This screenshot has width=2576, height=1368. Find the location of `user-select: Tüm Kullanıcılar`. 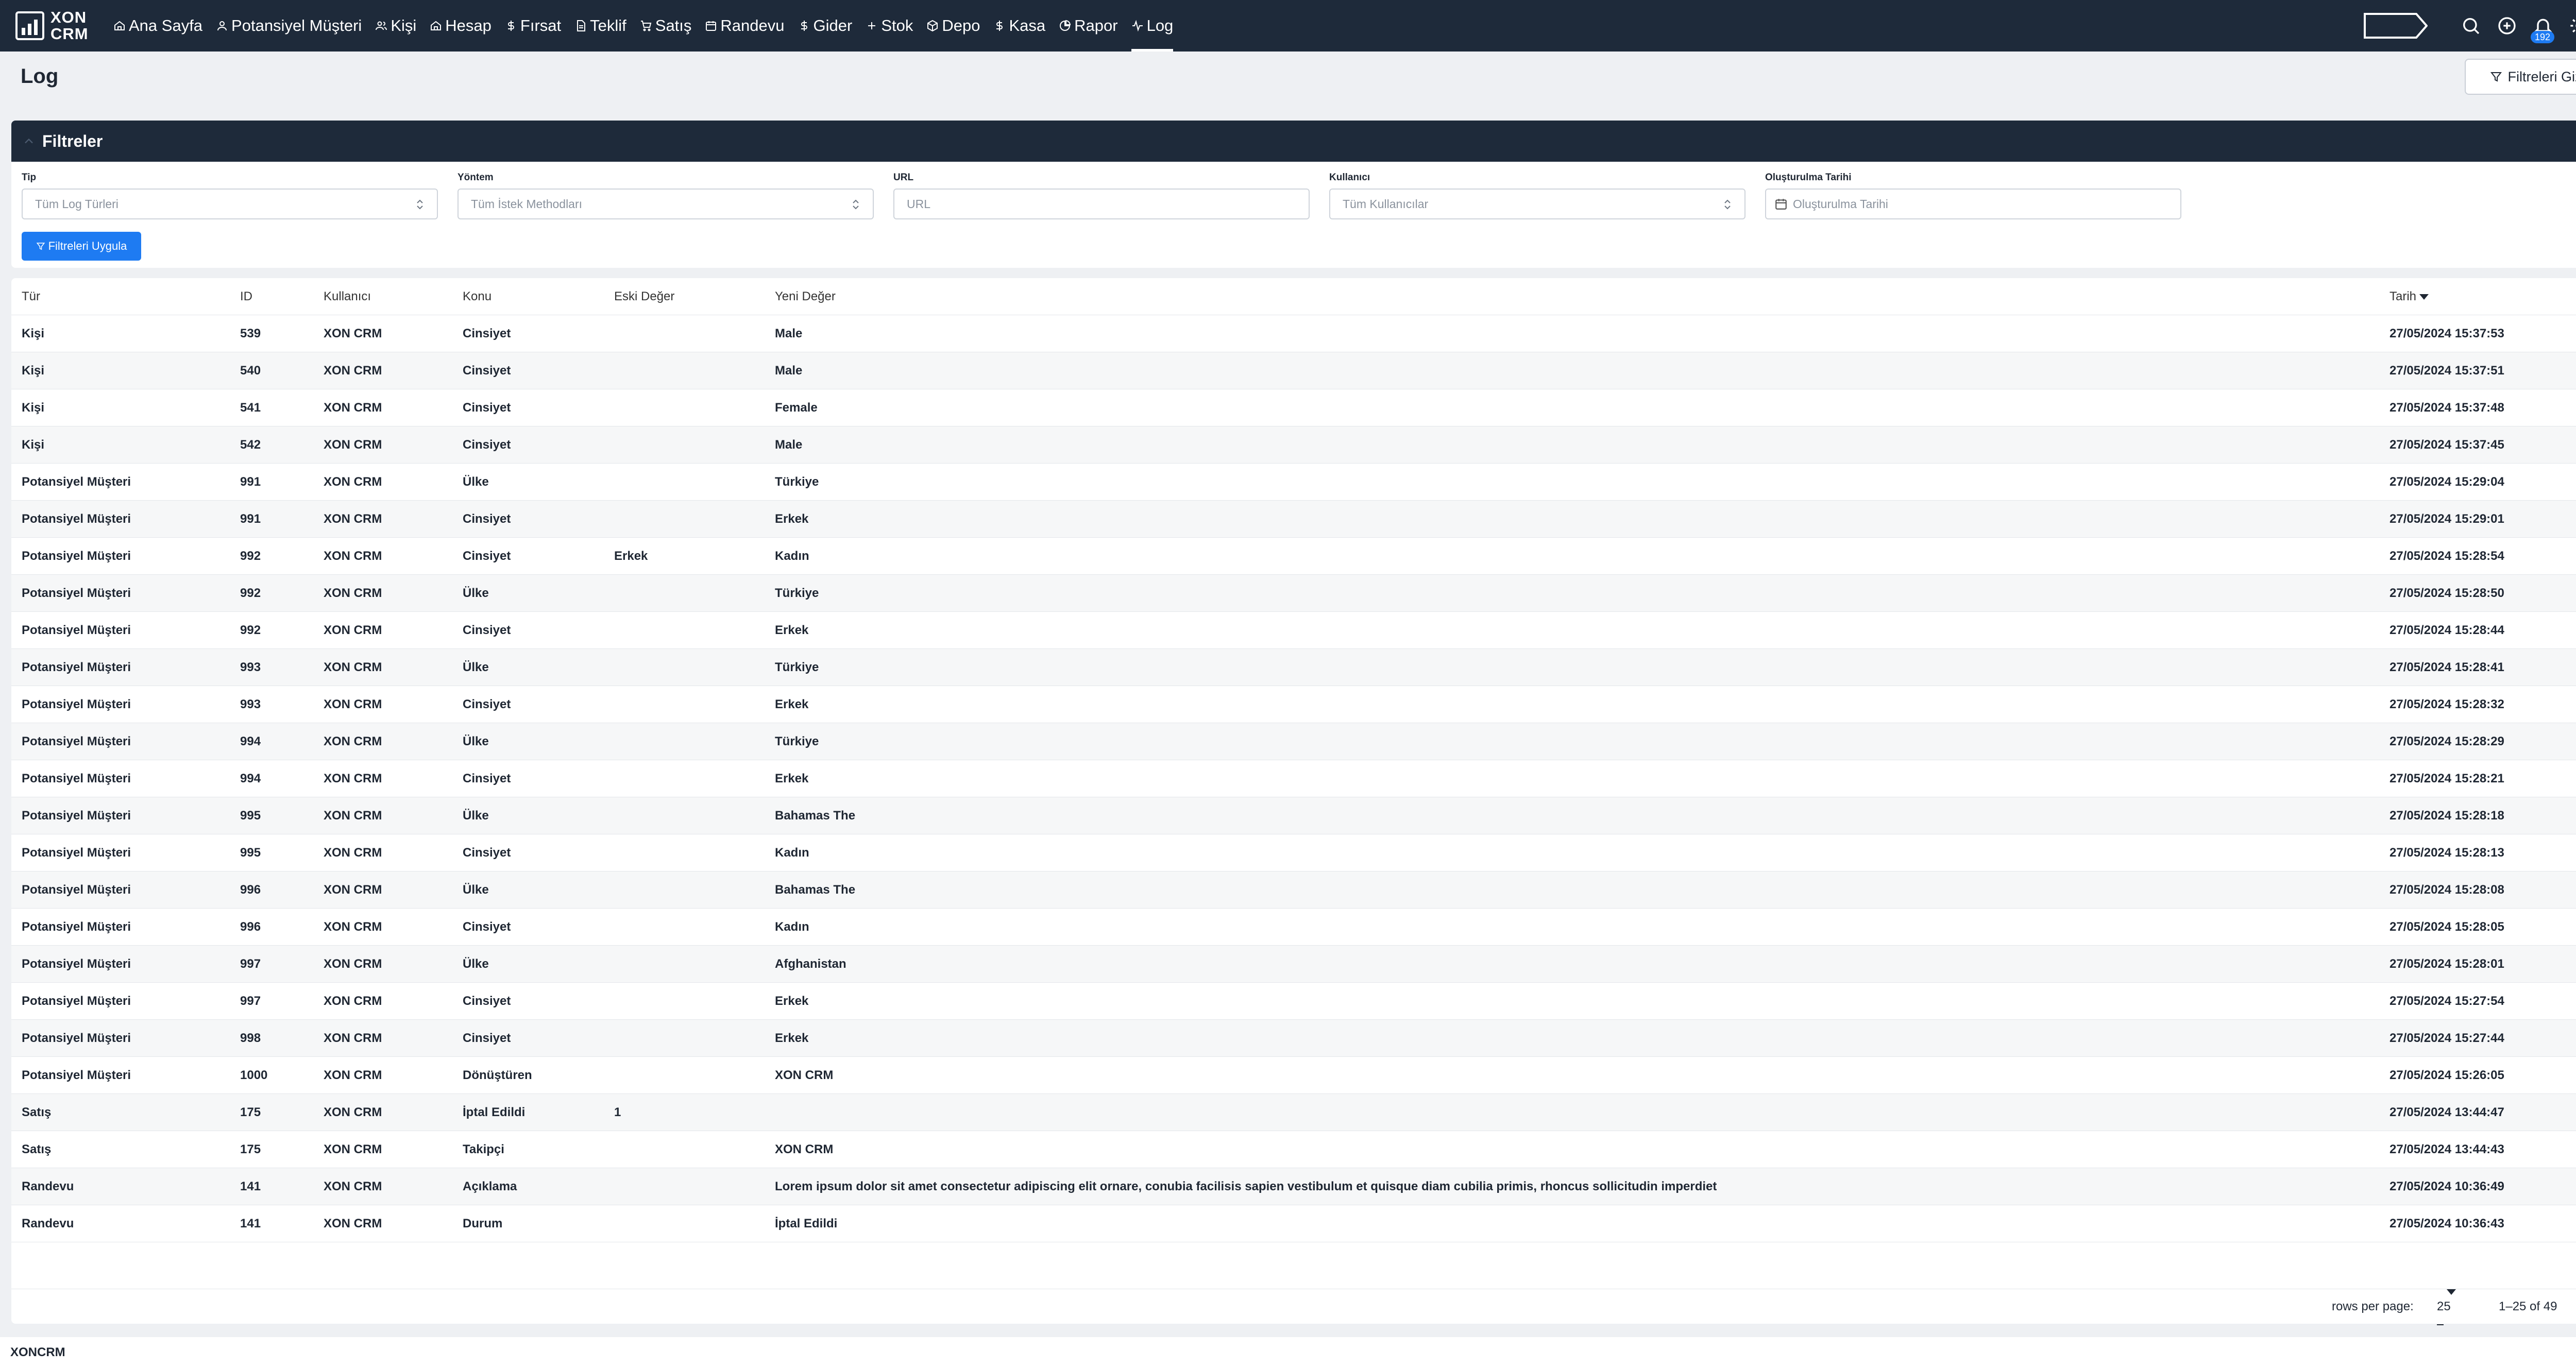

user-select: Tüm Kullanıcılar is located at coordinates (1537, 204).